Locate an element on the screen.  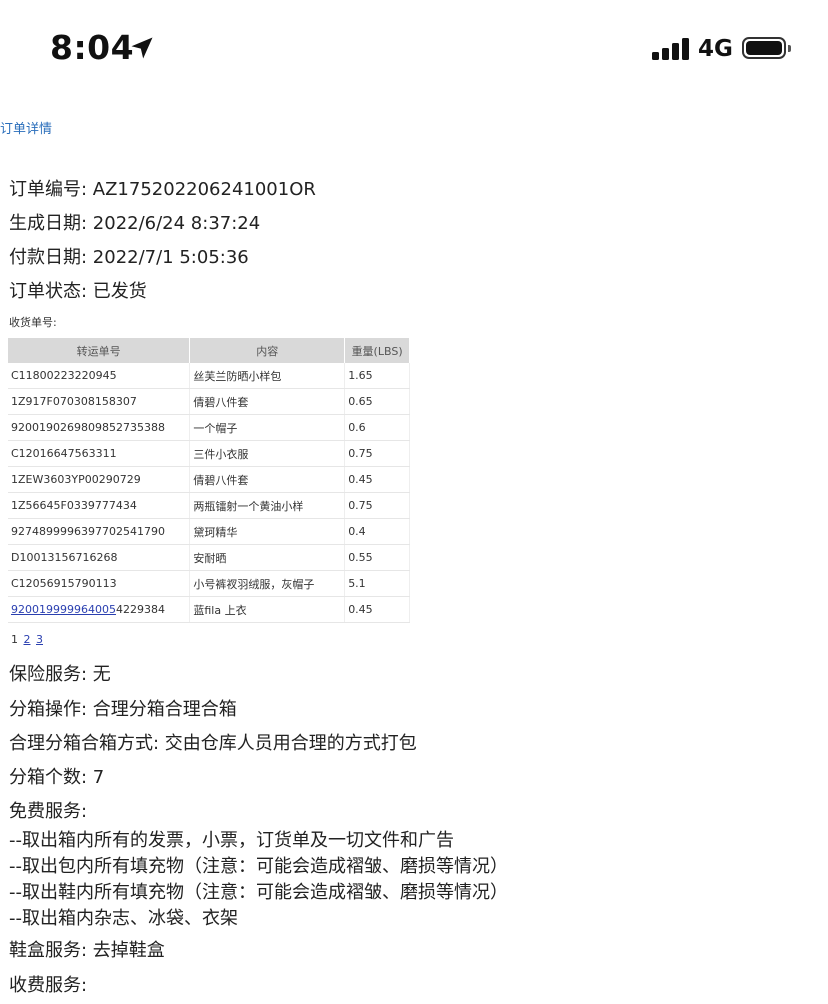
tracking-number: 1Z56645F0339777434 is located at coordinates (99, 505).